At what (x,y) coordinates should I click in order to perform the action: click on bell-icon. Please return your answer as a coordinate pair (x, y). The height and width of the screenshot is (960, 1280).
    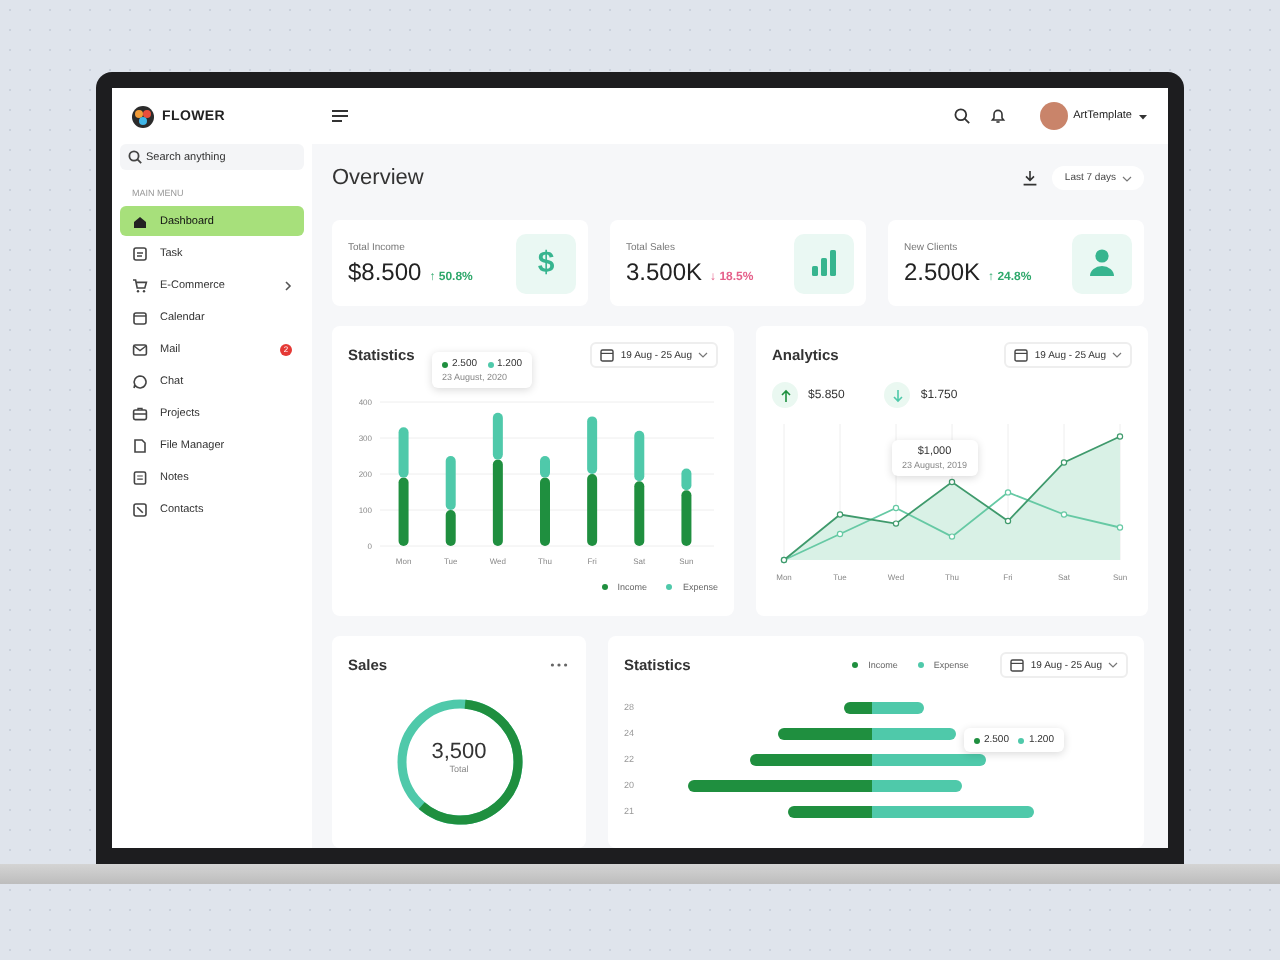
    Looking at the image, I should click on (997, 116).